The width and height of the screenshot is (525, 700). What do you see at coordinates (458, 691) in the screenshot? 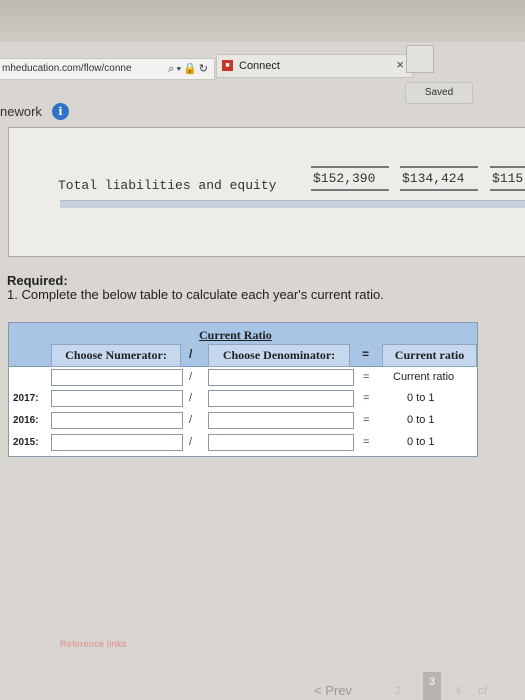
I see `page-number: 4` at bounding box center [458, 691].